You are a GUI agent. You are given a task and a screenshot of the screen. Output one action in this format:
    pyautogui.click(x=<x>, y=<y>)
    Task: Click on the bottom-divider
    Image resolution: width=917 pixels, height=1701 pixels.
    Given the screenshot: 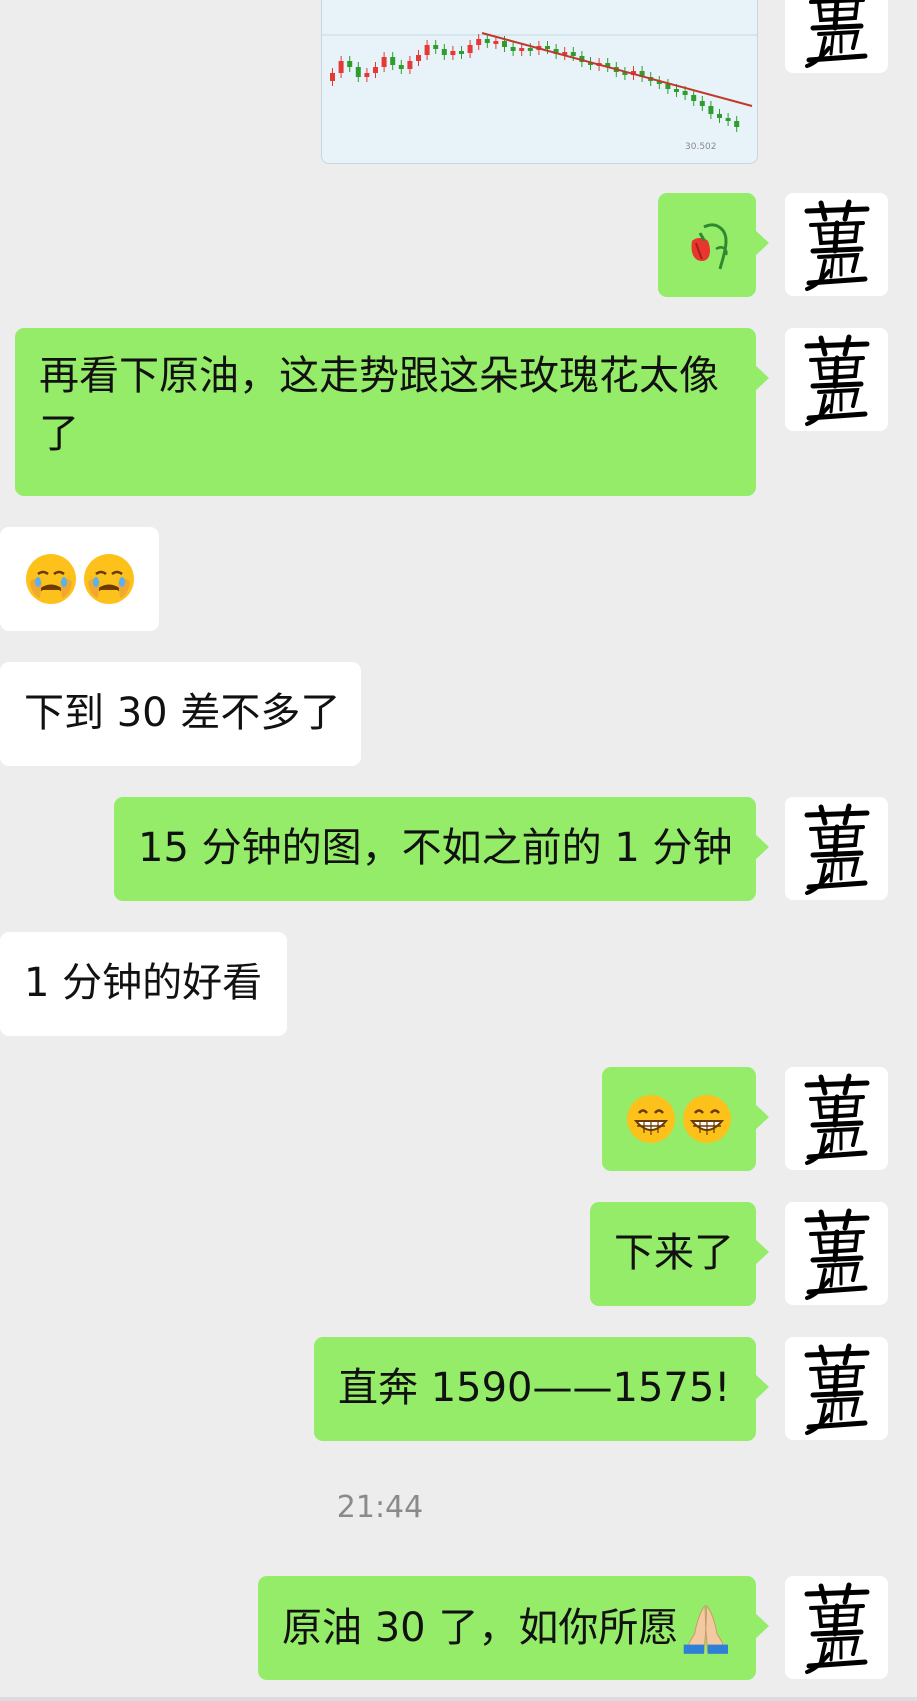 What is the action you would take?
    pyautogui.click(x=458, y=1699)
    